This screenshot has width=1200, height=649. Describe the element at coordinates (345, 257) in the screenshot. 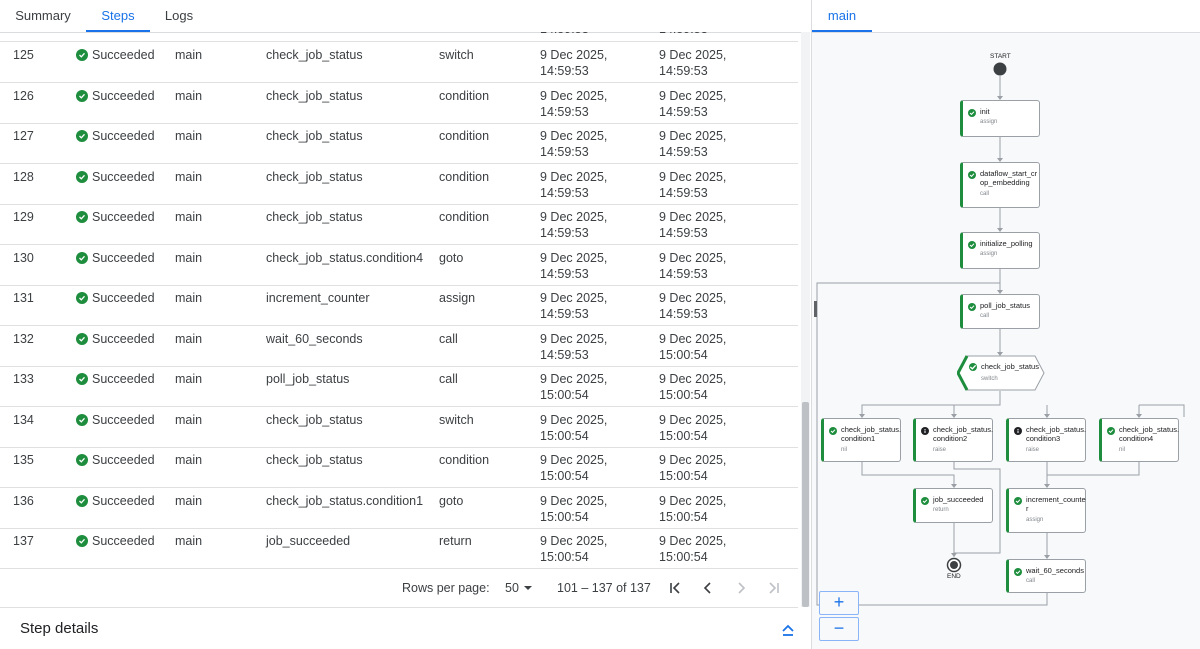

I see `step-name: check_job_status.condition4` at that location.